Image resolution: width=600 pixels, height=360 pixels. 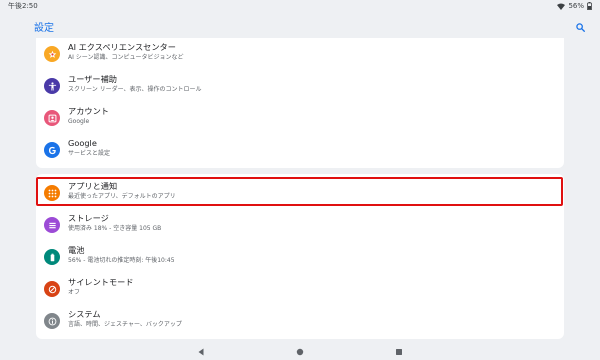 What do you see at coordinates (300, 257) in the screenshot?
I see `setting-item-battery: 電池 56% - 電池切れの推定時刻: 午後10:45` at bounding box center [300, 257].